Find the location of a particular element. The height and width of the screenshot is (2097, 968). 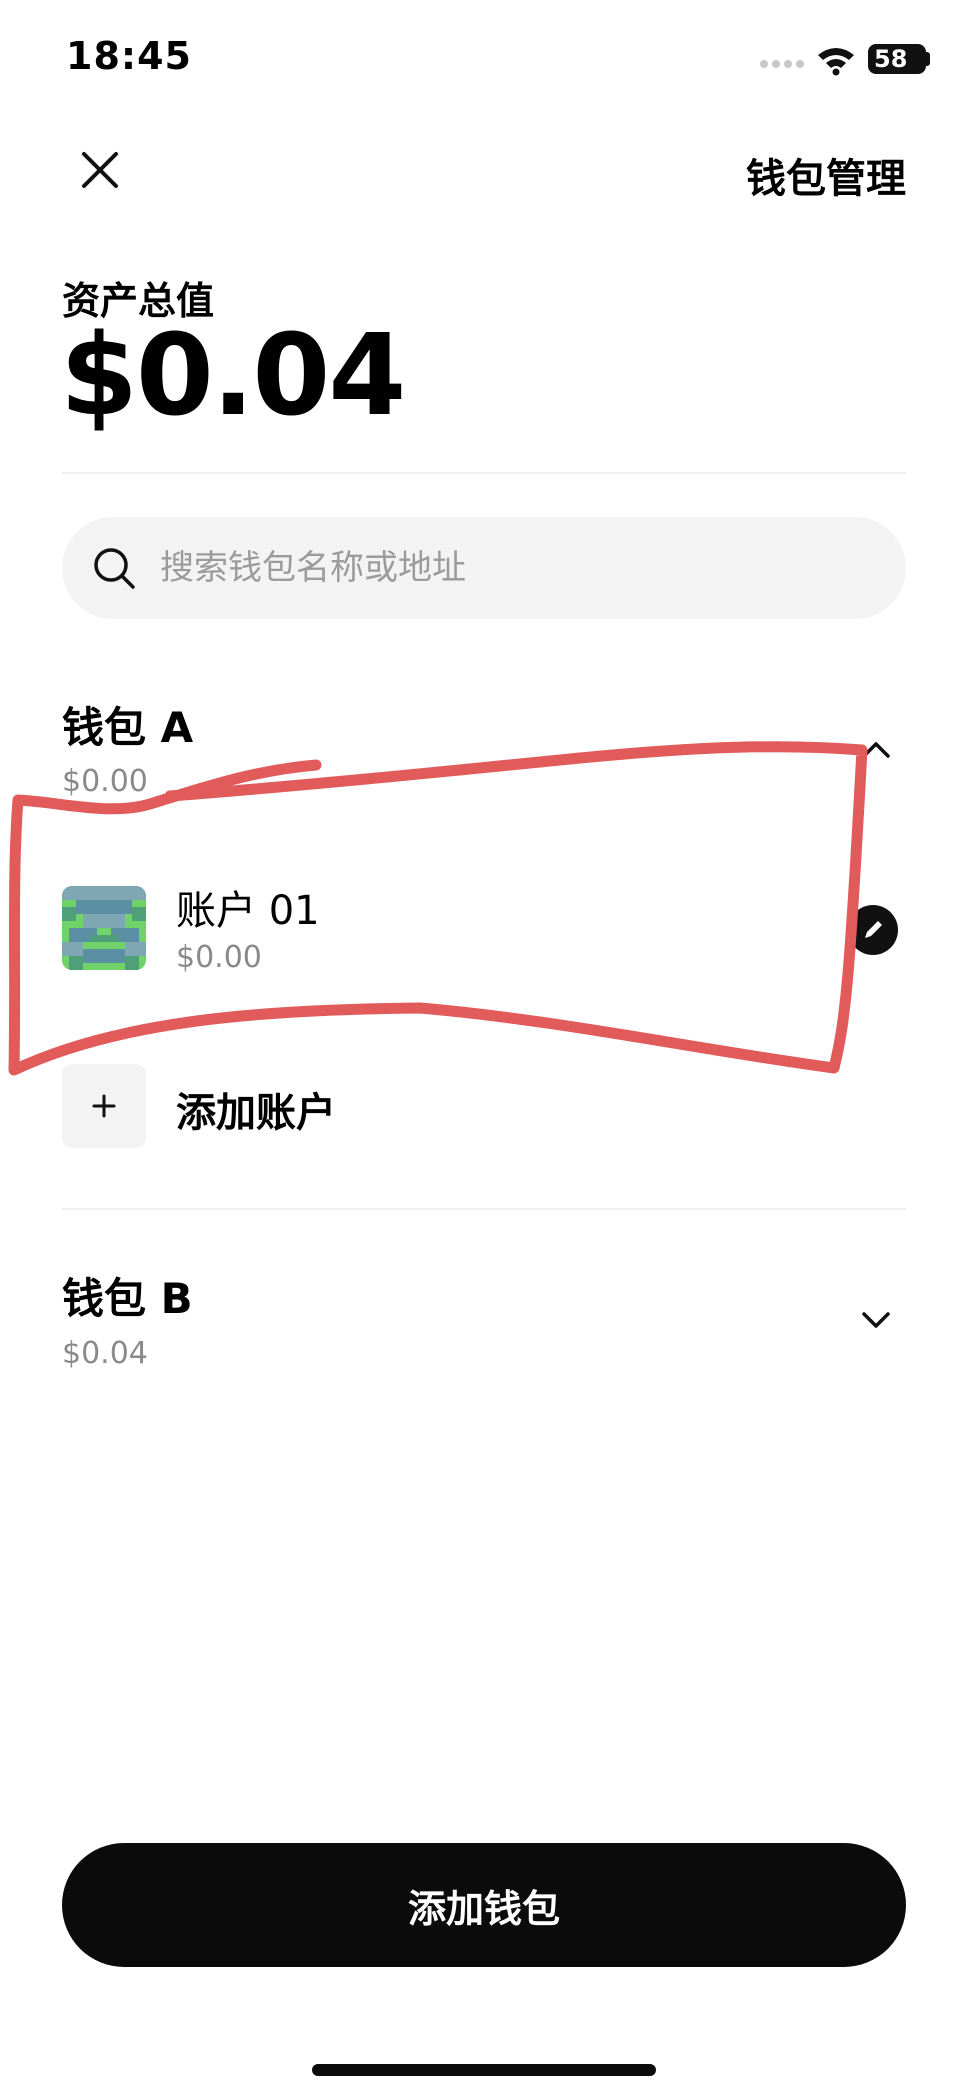

wallet-management-title: 钱包管理 is located at coordinates (826, 175).